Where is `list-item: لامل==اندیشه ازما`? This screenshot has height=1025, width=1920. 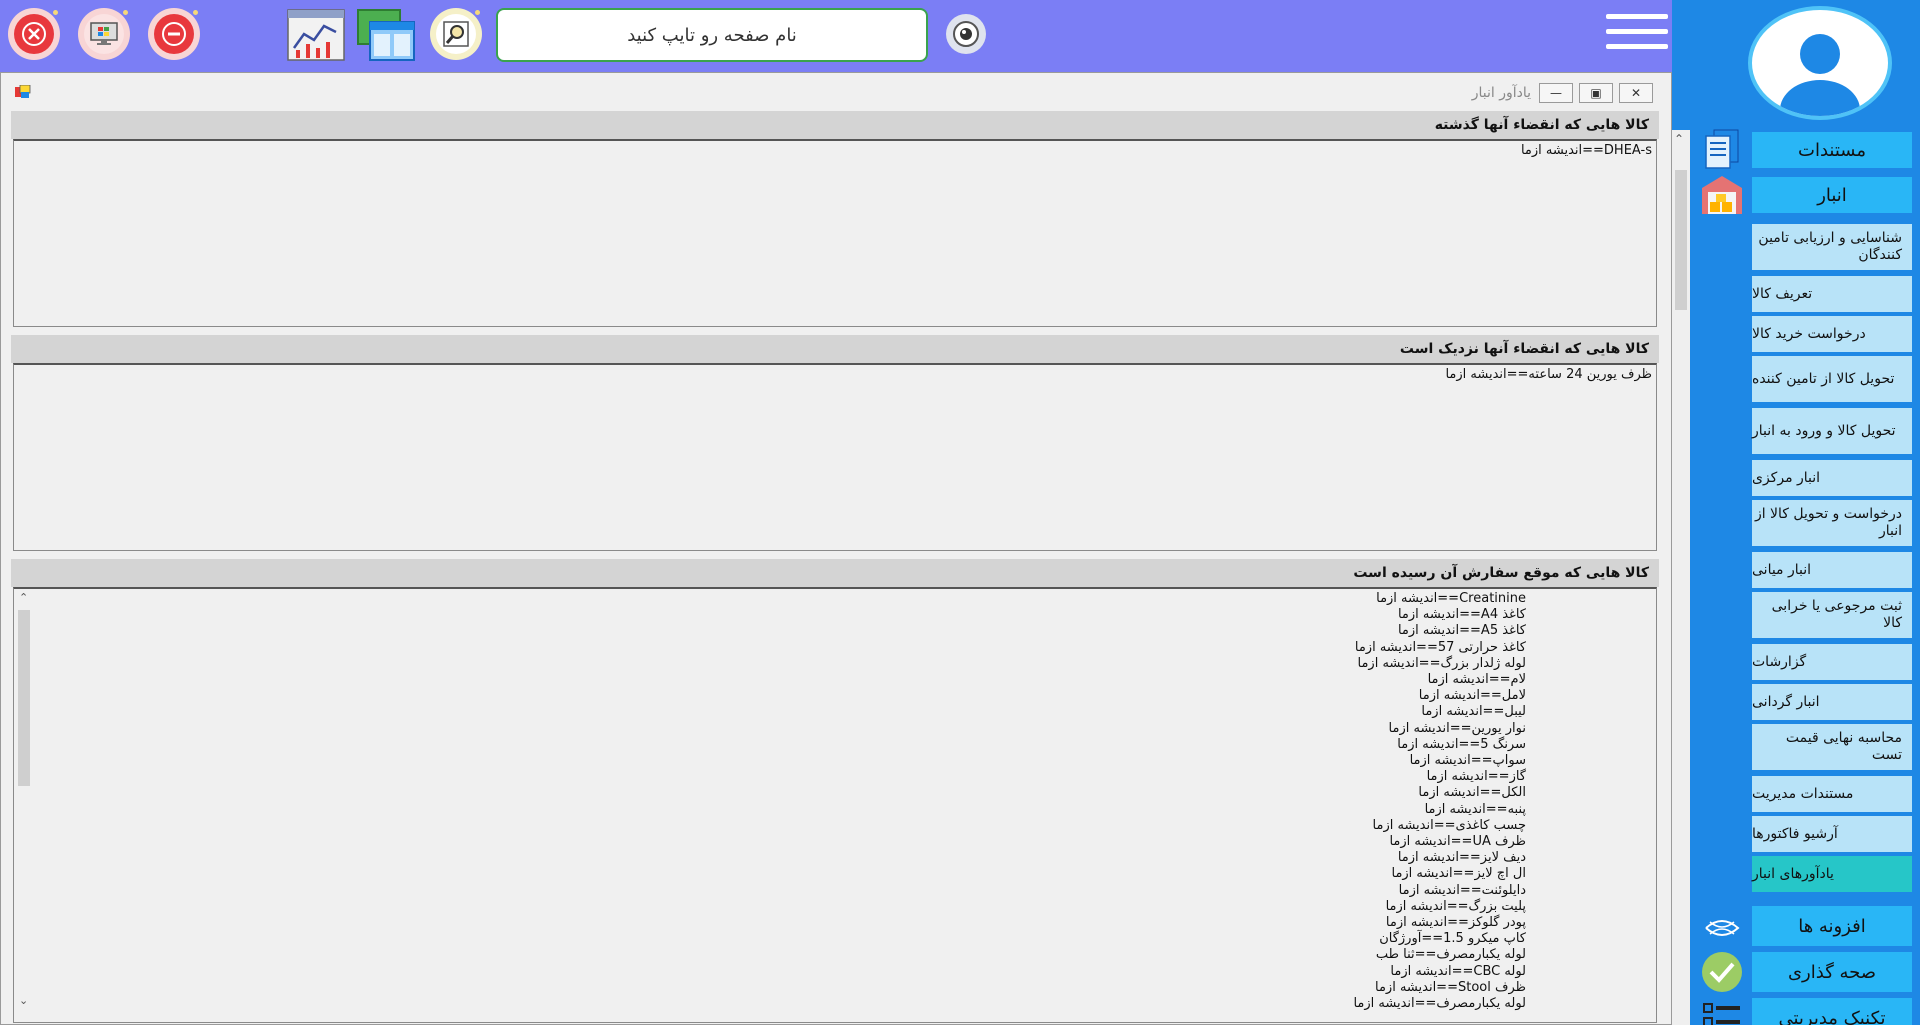 list-item: لامل==اندیشه ازما is located at coordinates (770, 696).